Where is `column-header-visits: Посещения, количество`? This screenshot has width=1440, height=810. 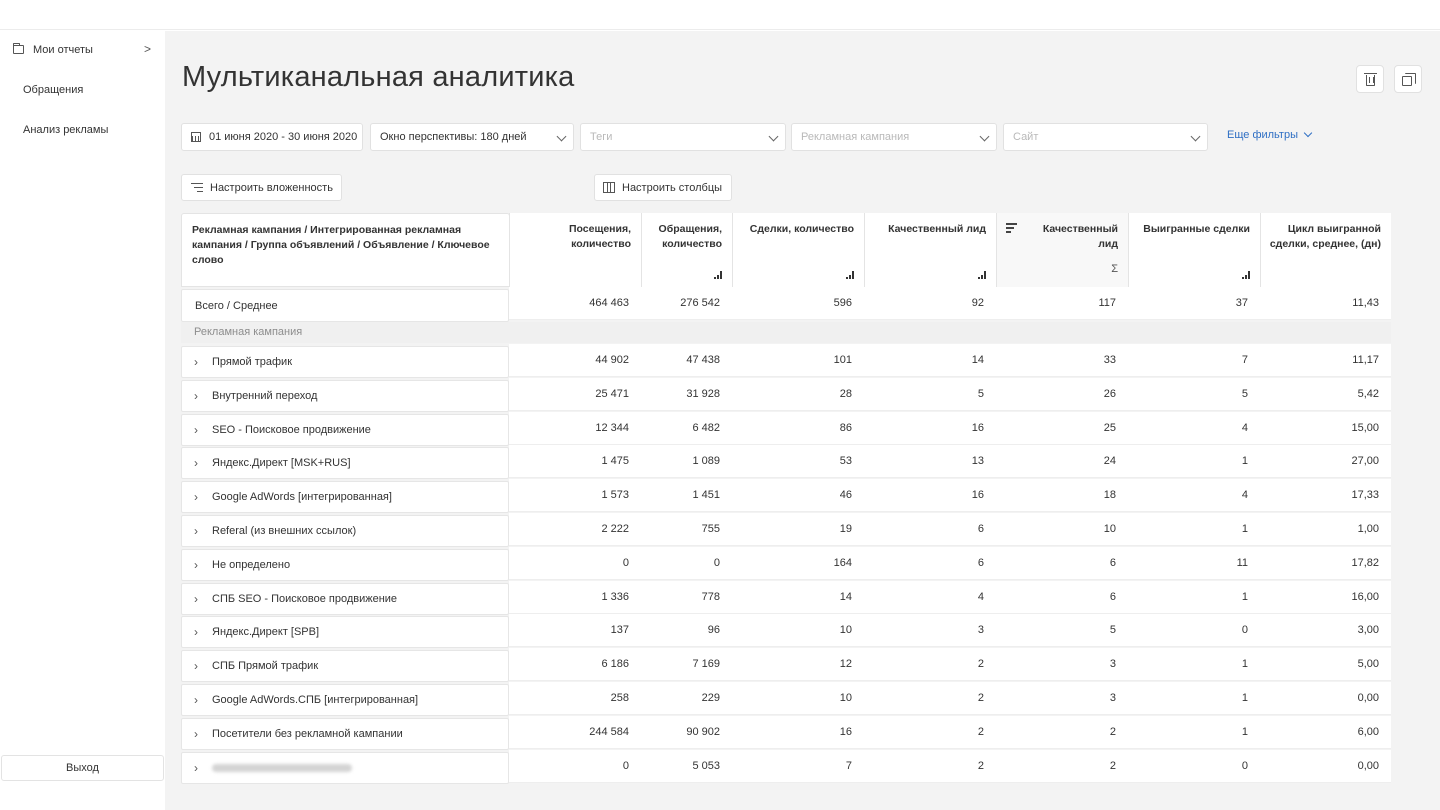
column-header-visits: Посещения, количество is located at coordinates (575, 250).